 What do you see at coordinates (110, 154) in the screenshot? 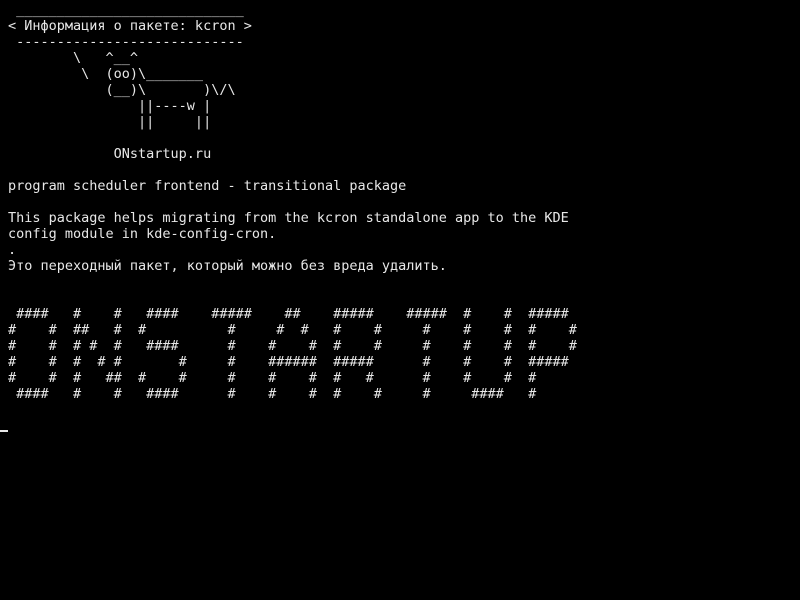
I see `site-credit: ONstartup.ru` at bounding box center [110, 154].